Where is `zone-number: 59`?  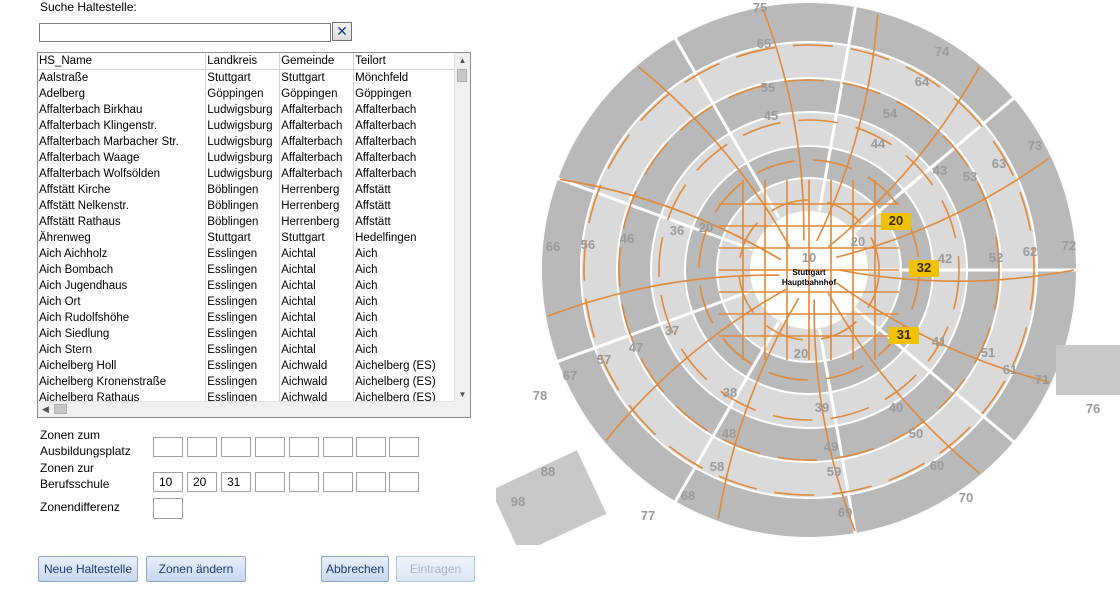
zone-number: 59 is located at coordinates (834, 471).